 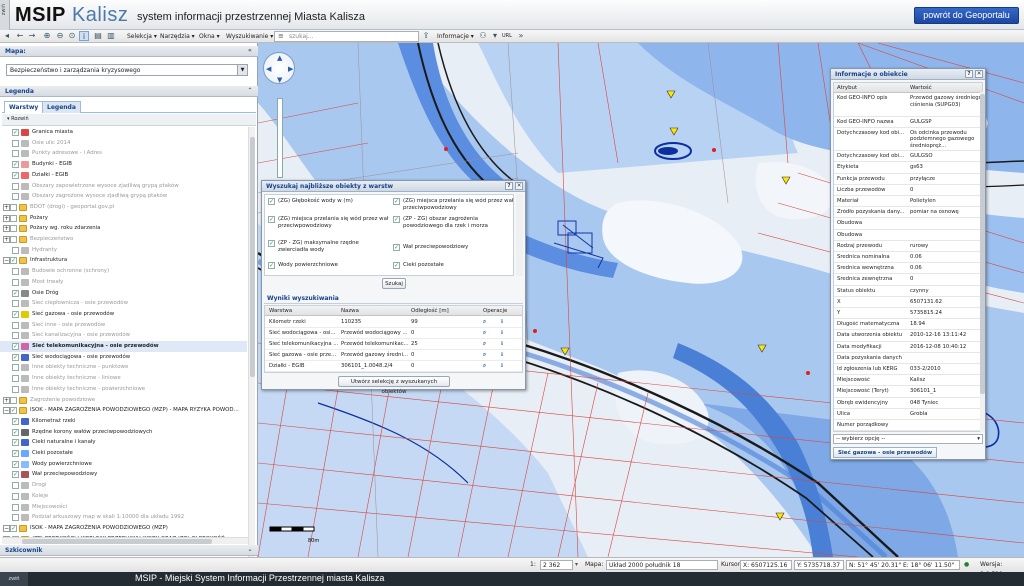 What do you see at coordinates (123, 453) in the screenshot?
I see `layer-tree-item: ✓ Cieki pozostałe` at bounding box center [123, 453].